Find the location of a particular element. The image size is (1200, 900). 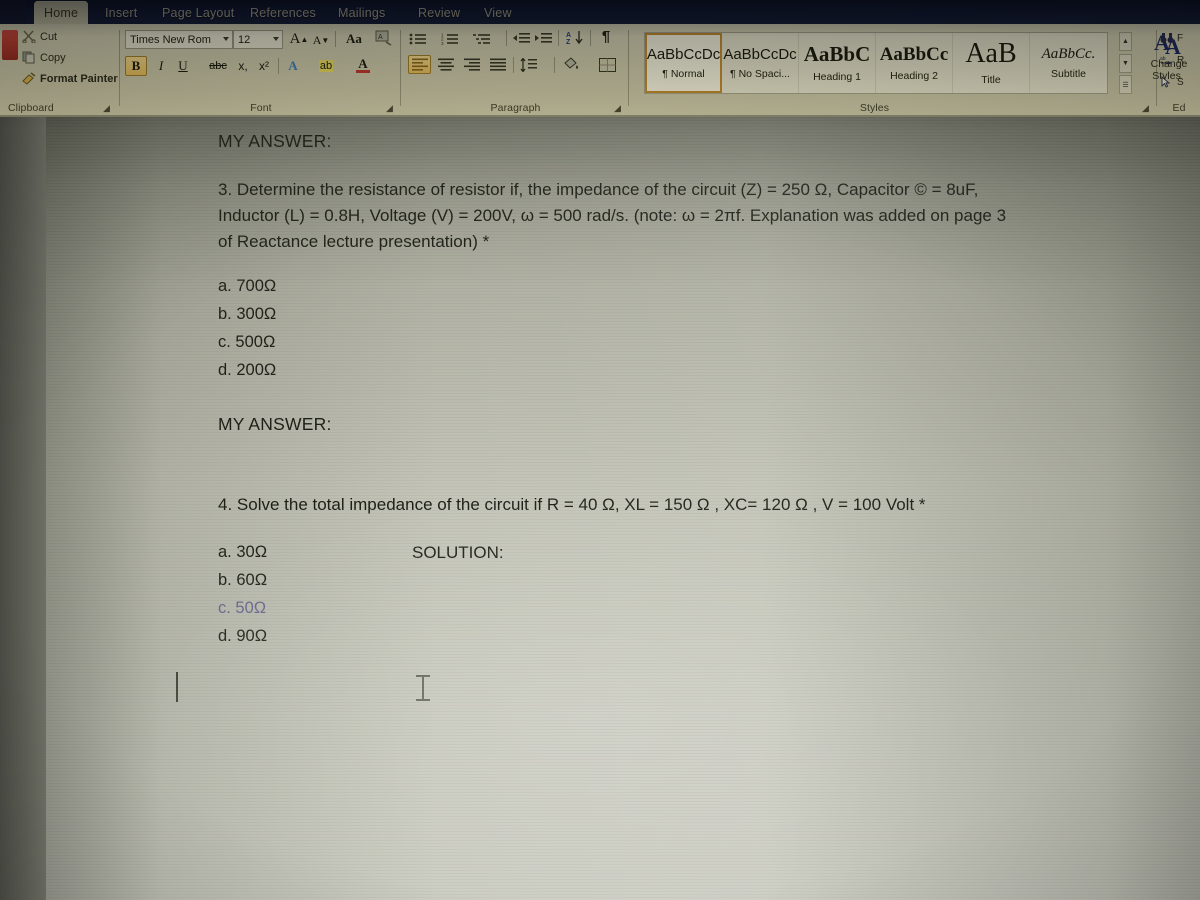

tab-insert: Insert is located at coordinates (121, 12).